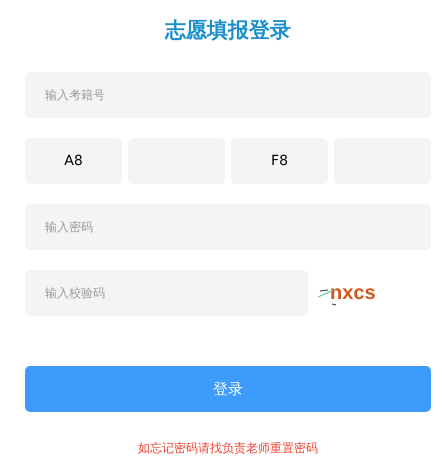 The image size is (442, 464). Describe the element at coordinates (166, 293) in the screenshot. I see `captcha-field: 输入校验码` at that location.